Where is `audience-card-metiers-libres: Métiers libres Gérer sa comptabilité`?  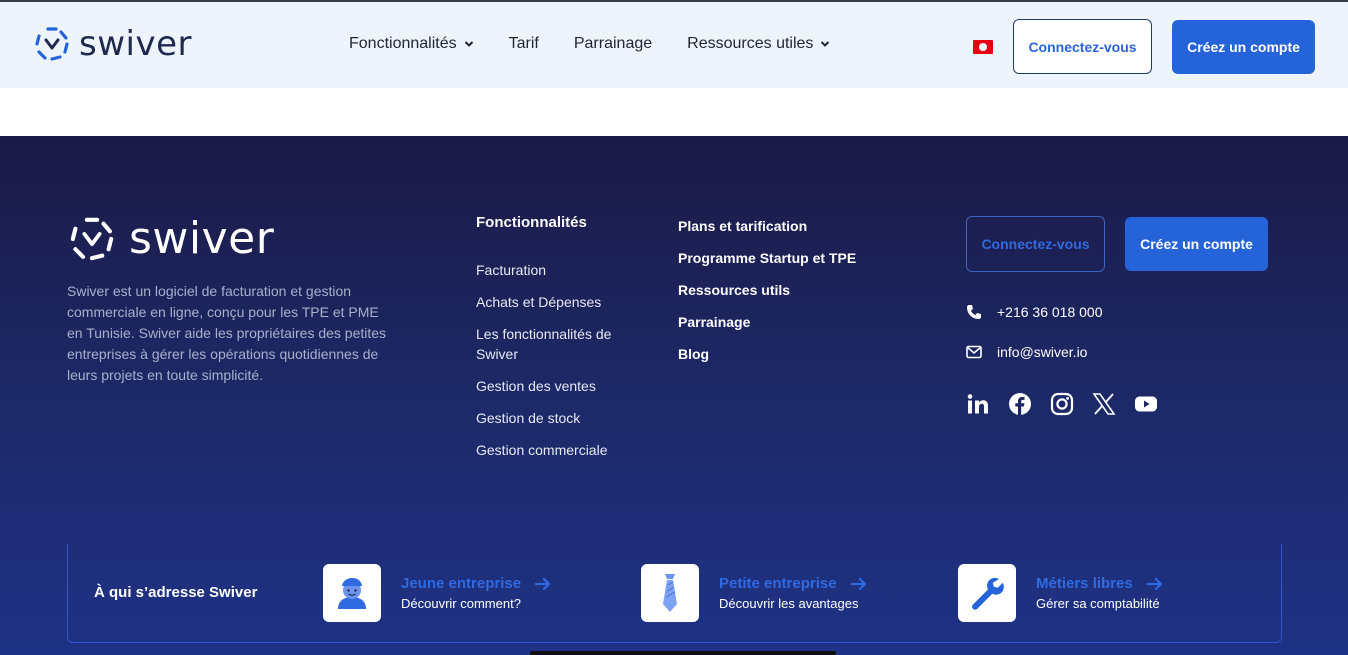
audience-card-metiers-libres: Métiers libres Gérer sa comptabilité is located at coordinates (1060, 593).